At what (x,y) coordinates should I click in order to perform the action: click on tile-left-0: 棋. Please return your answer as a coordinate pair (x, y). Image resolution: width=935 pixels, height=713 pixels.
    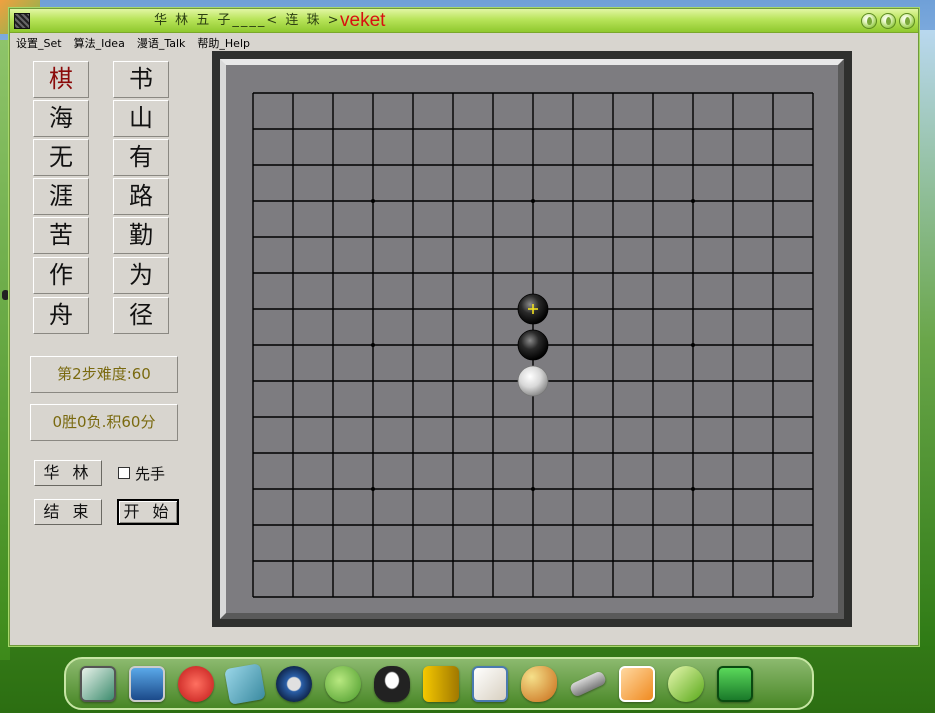
    Looking at the image, I should click on (61, 79).